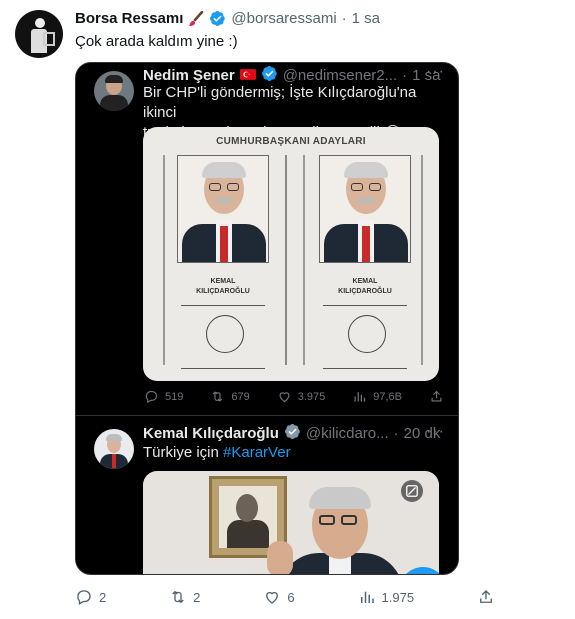 Image resolution: width=575 pixels, height=619 pixels. What do you see at coordinates (247, 75) in the screenshot?
I see `turkish-flag-icon` at bounding box center [247, 75].